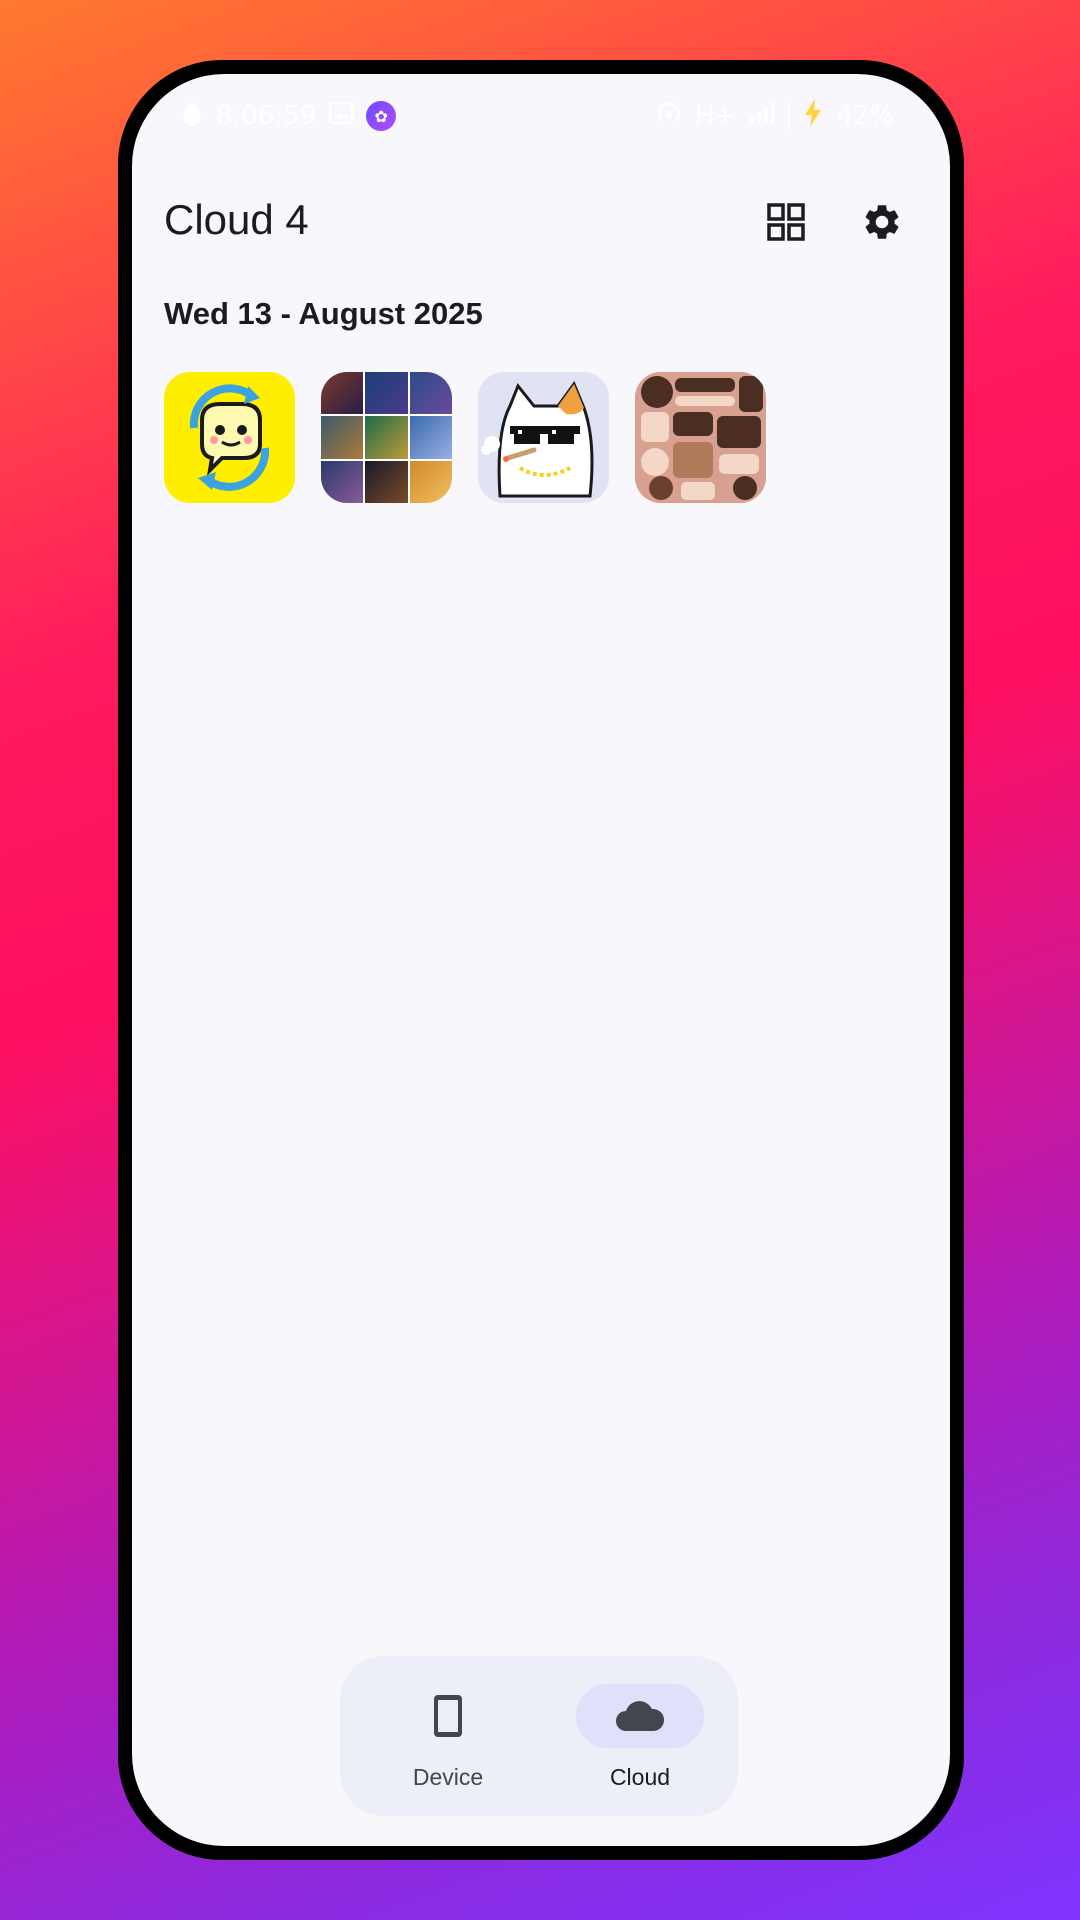 This screenshot has width=1080, height=1920. What do you see at coordinates (465, 437) in the screenshot?
I see `thumbnail-row` at bounding box center [465, 437].